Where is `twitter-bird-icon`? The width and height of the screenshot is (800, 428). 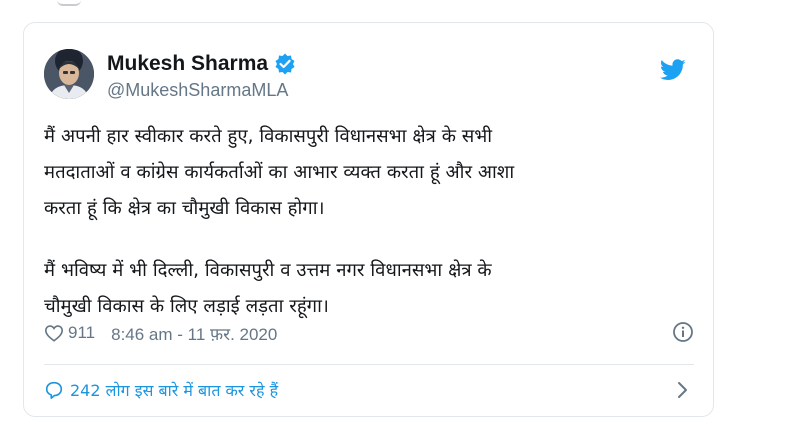 twitter-bird-icon is located at coordinates (672, 70).